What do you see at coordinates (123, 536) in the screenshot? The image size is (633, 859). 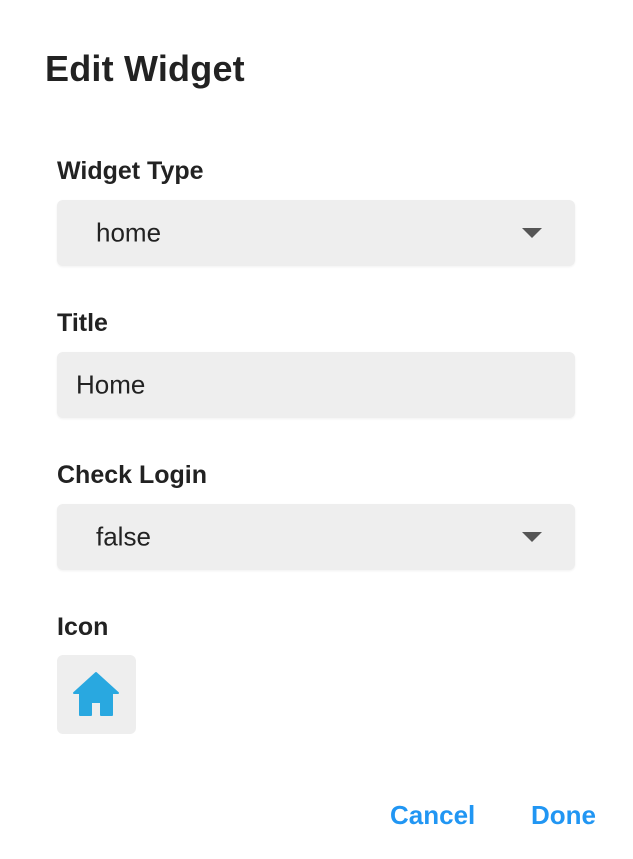 I see `check-login-value: false` at bounding box center [123, 536].